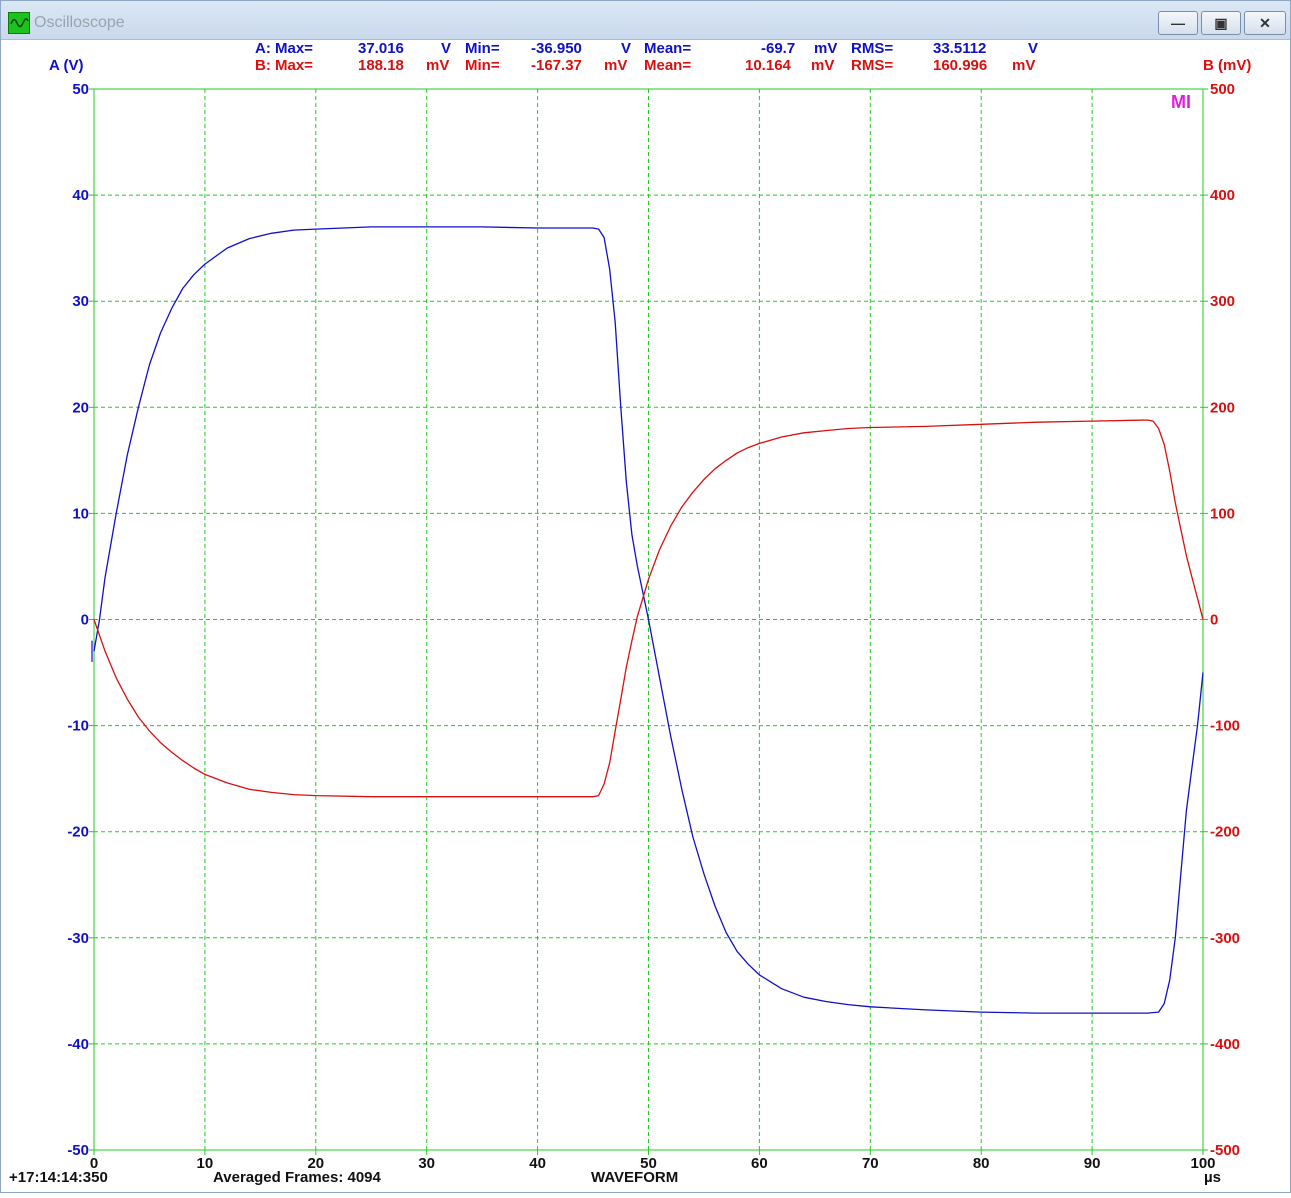 This screenshot has height=1198, width=1291. What do you see at coordinates (1225, 1044) in the screenshot?
I see `y-tick-label-right: -400` at bounding box center [1225, 1044].